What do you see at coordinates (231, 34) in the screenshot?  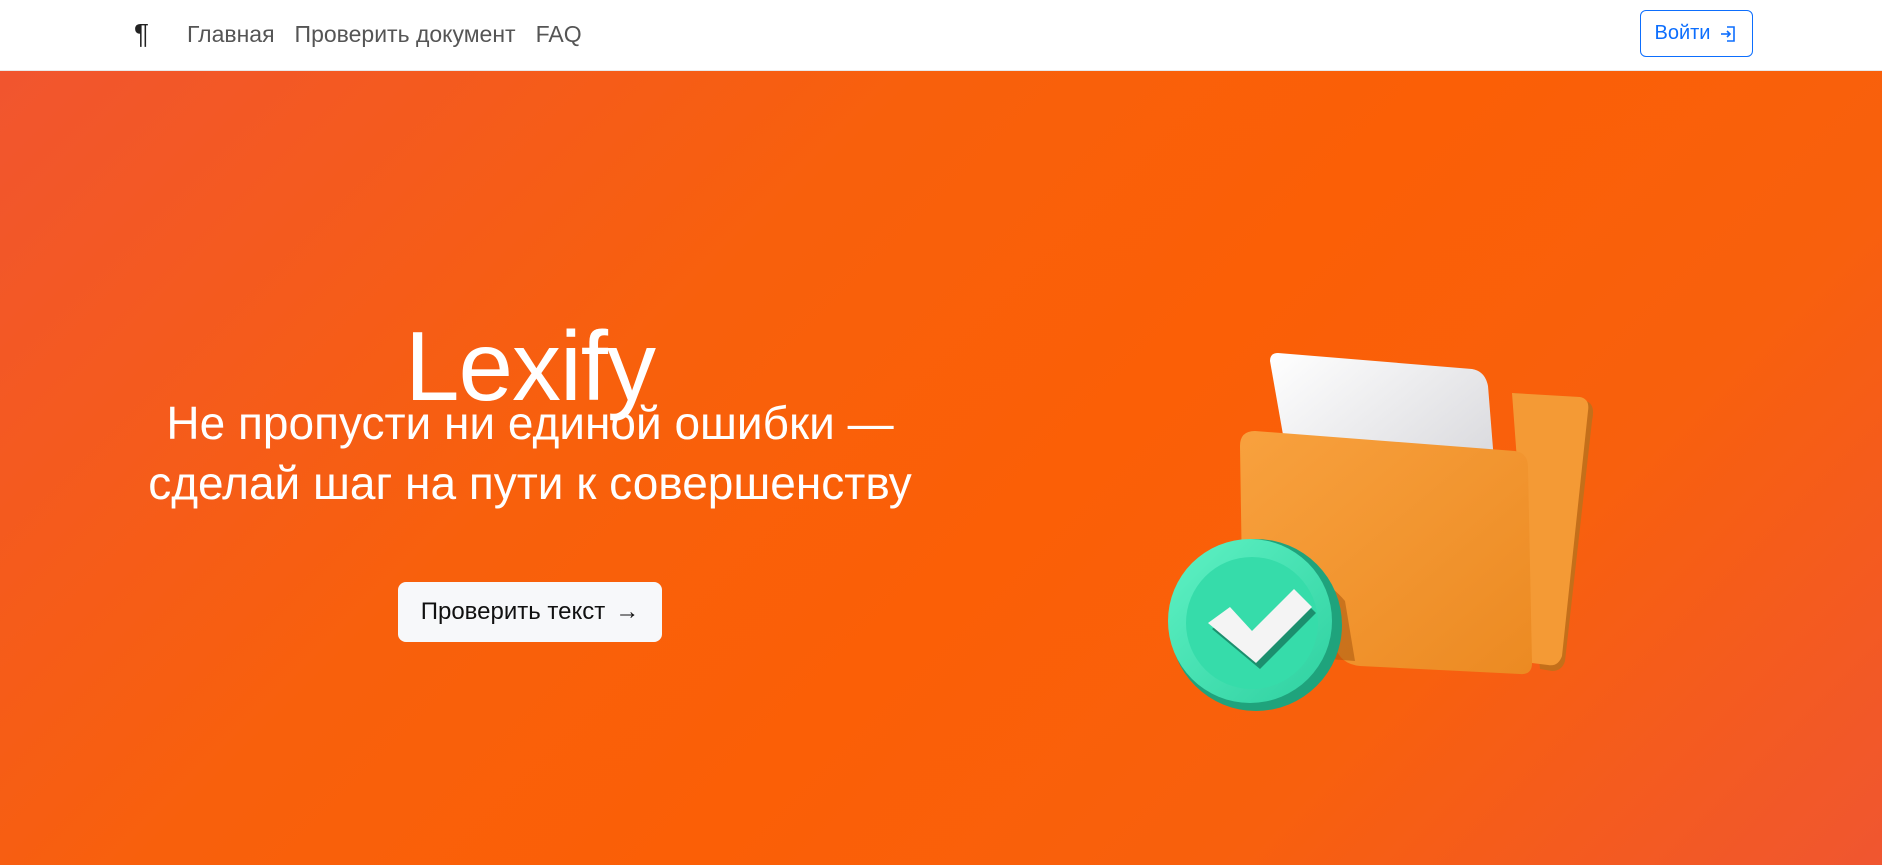 I see `nav-link-home: Главная` at bounding box center [231, 34].